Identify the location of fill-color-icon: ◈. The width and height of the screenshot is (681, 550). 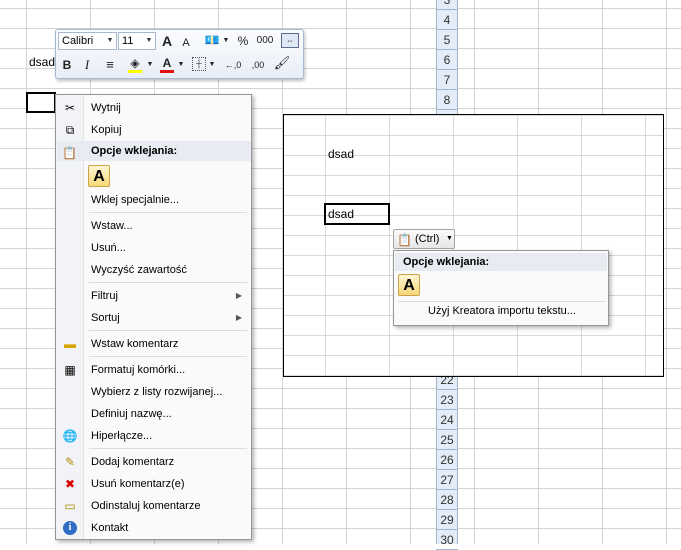
(135, 63).